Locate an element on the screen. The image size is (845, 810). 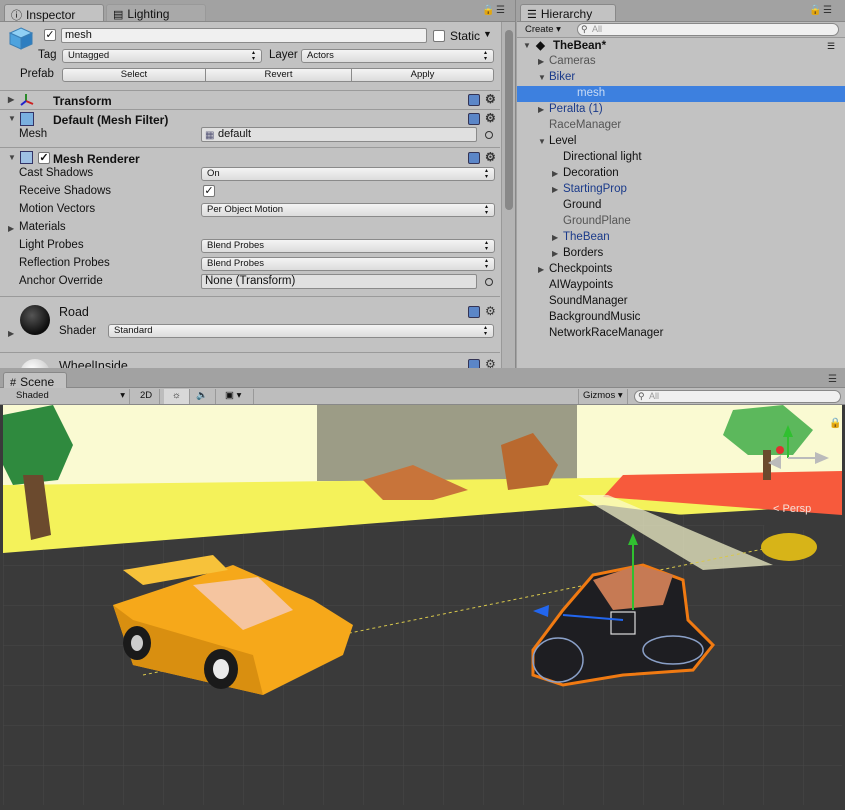
hierarchy-item: ▶ Decoration is located at coordinates (681, 174).